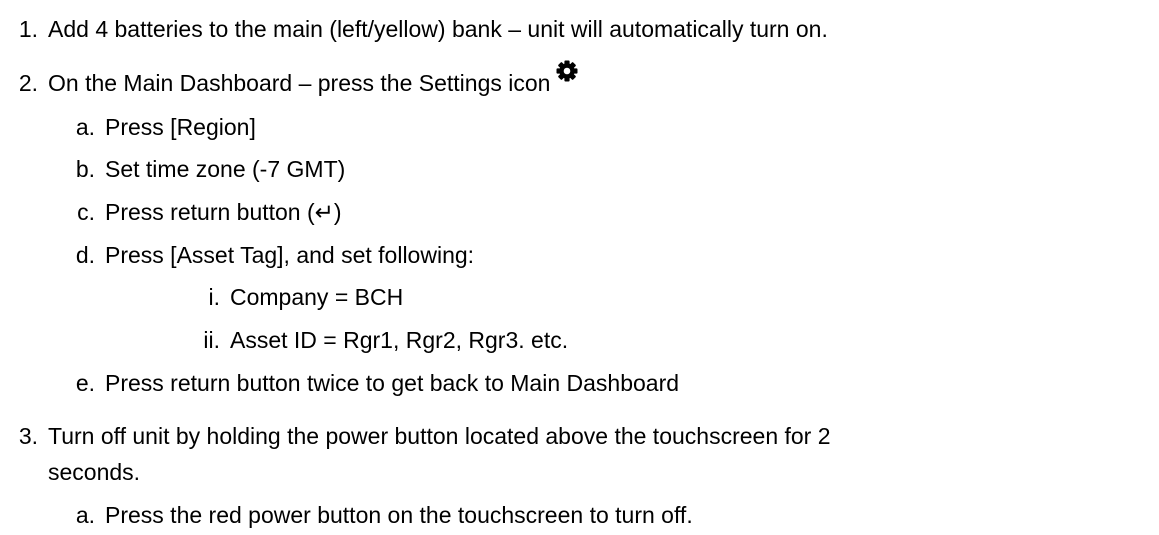 This screenshot has width=1159, height=535. What do you see at coordinates (85, 255) in the screenshot?
I see `substep-marker: d.` at bounding box center [85, 255].